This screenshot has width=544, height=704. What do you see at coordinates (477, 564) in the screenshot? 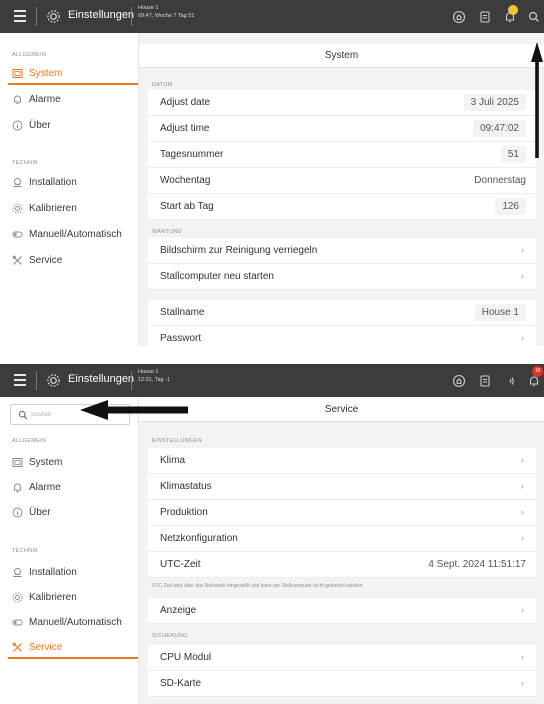
I see `row-value: 4 Sept. 2024 11:51:17` at bounding box center [477, 564].